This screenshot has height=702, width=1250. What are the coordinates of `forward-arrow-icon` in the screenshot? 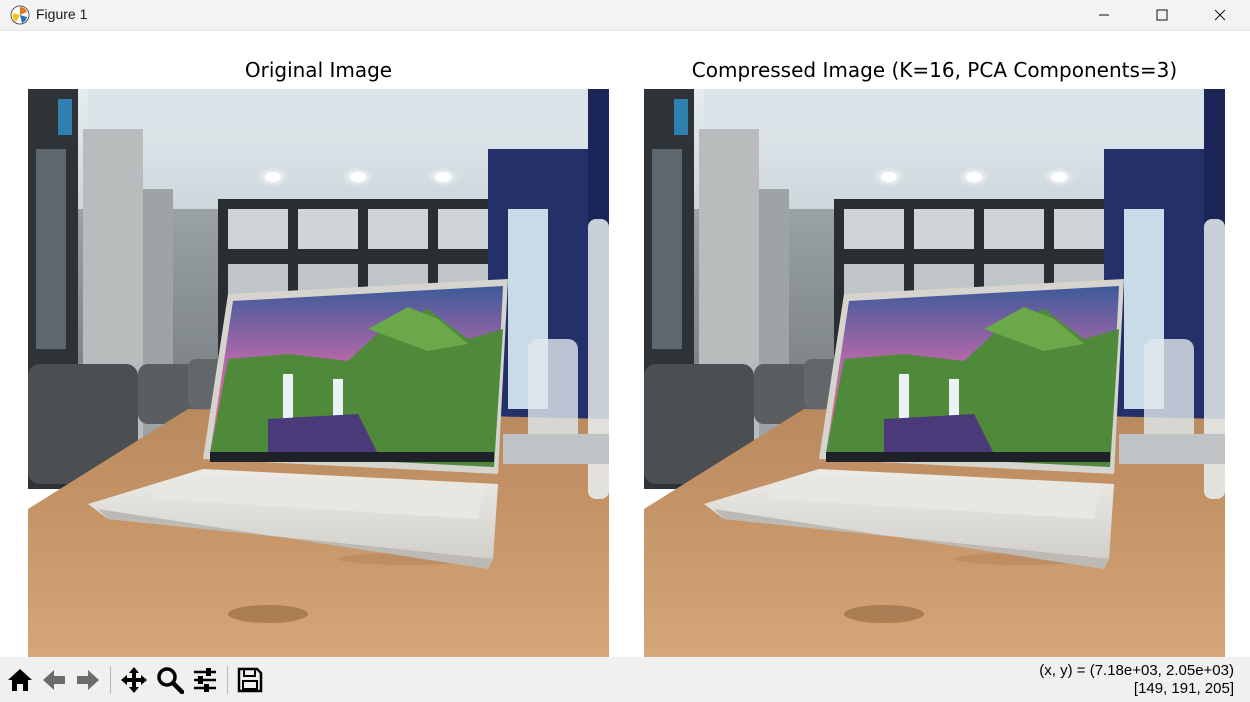 It's located at (88, 680).